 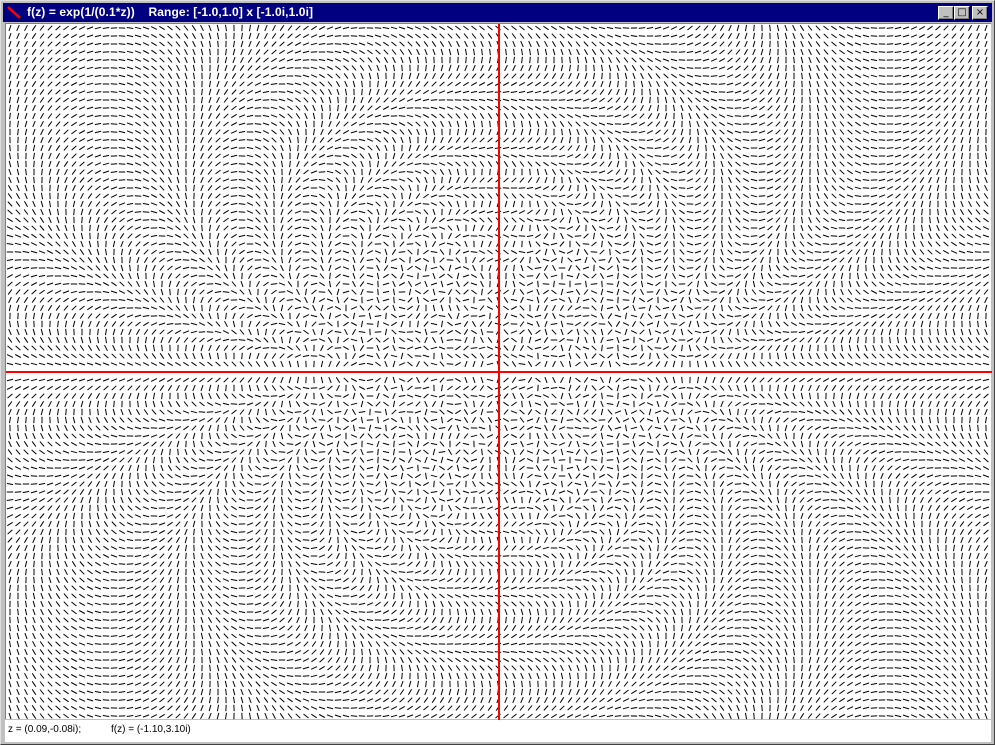 I want to click on fz-value-readout: f(z) = (-1.10,3.10i), so click(x=151, y=729).